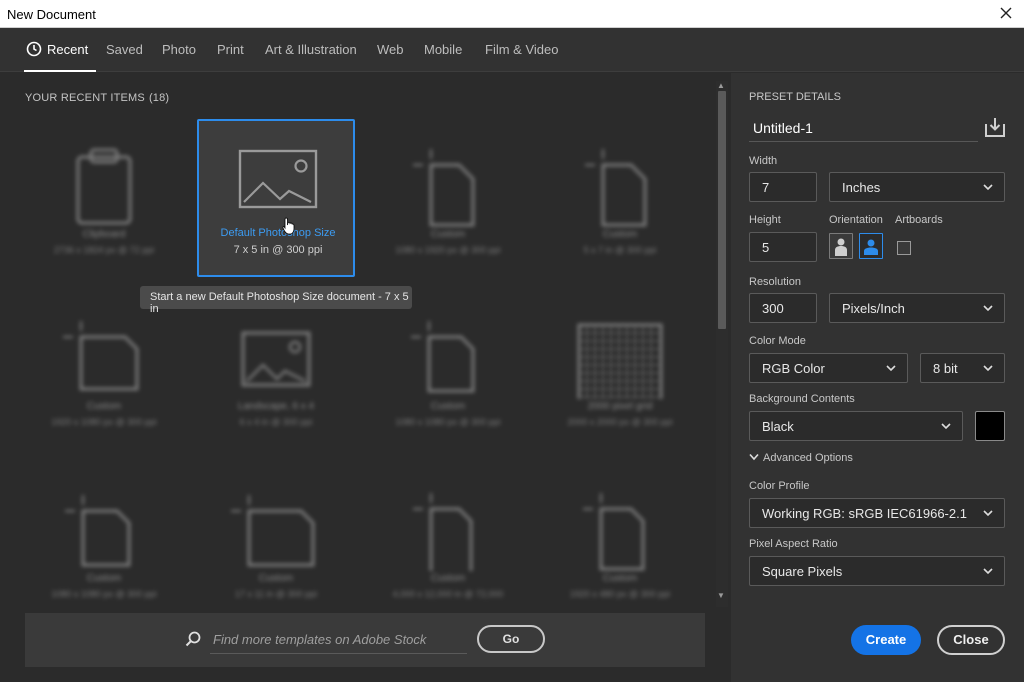 This screenshot has height=682, width=1024. I want to click on grid-icon, so click(620, 359).